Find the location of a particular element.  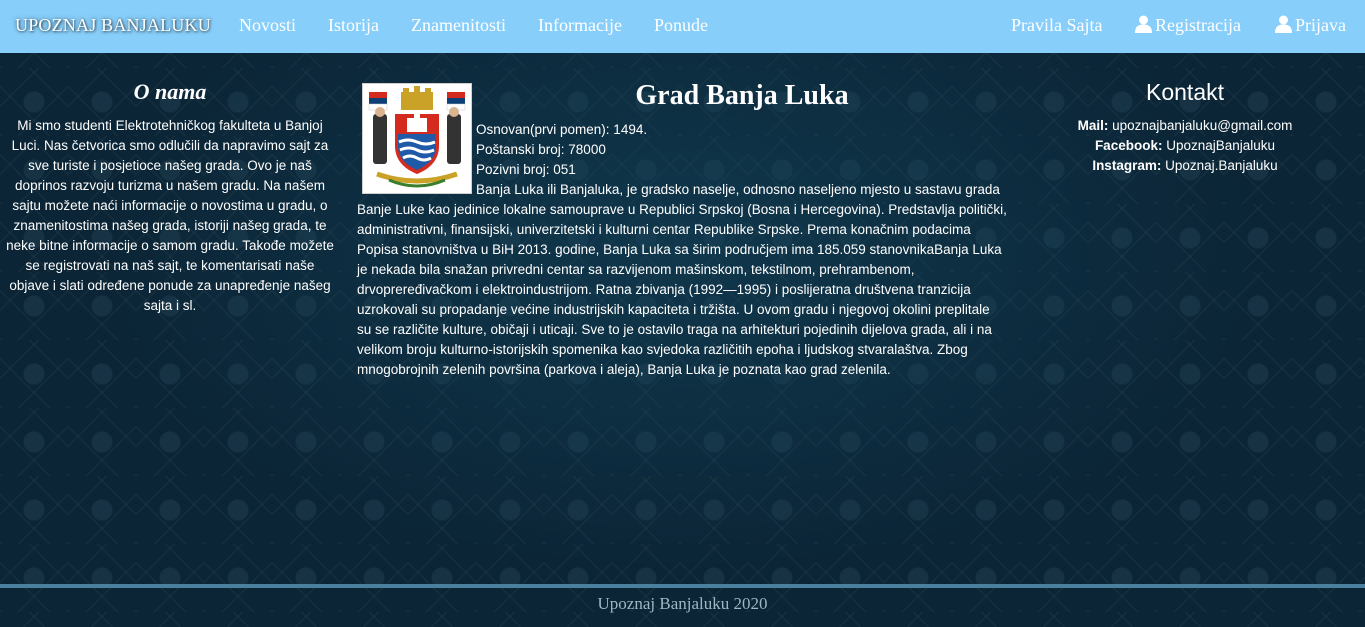

nav-link-prijava: Prijava is located at coordinates (1310, 25).